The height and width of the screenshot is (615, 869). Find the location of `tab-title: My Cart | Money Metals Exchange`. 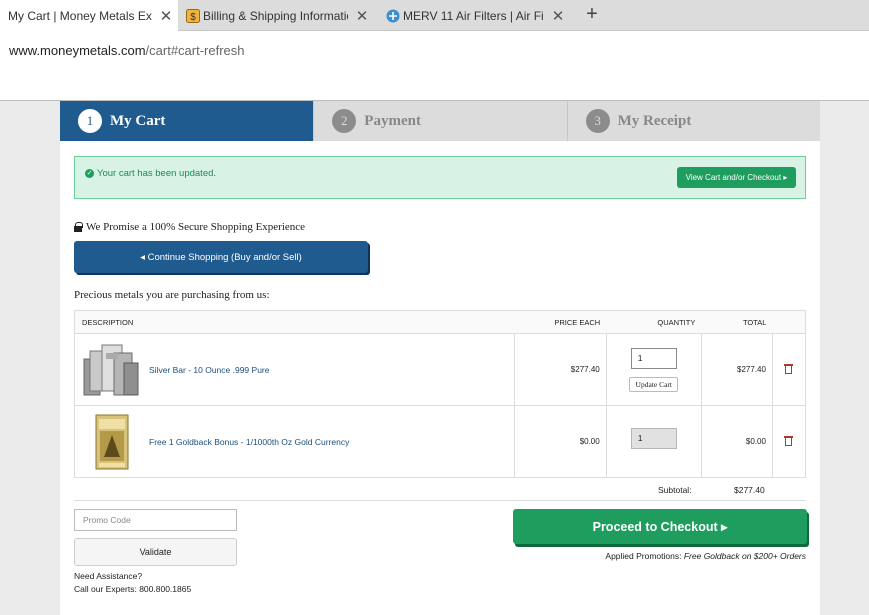

tab-title: My Cart | Money Metals Exchange is located at coordinates (80, 16).